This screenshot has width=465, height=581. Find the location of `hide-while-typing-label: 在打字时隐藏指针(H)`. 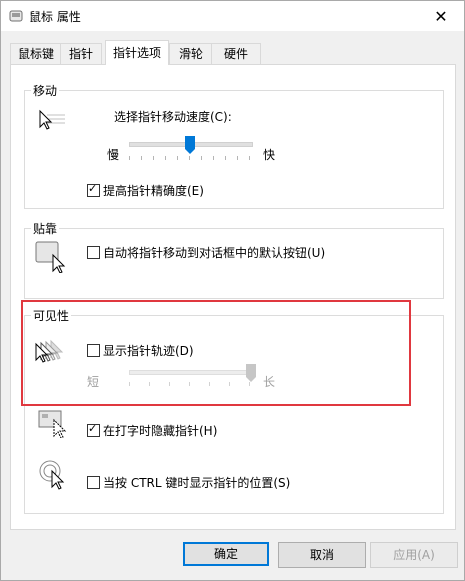

hide-while-typing-label: 在打字时隐藏指针(H) is located at coordinates (160, 431).